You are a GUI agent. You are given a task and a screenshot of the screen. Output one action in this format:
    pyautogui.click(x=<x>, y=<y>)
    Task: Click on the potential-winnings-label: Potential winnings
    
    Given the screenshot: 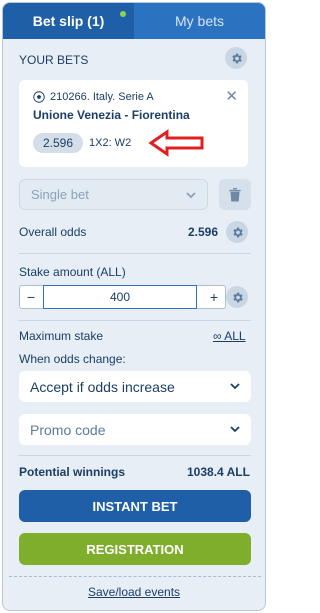 What is the action you would take?
    pyautogui.click(x=72, y=472)
    